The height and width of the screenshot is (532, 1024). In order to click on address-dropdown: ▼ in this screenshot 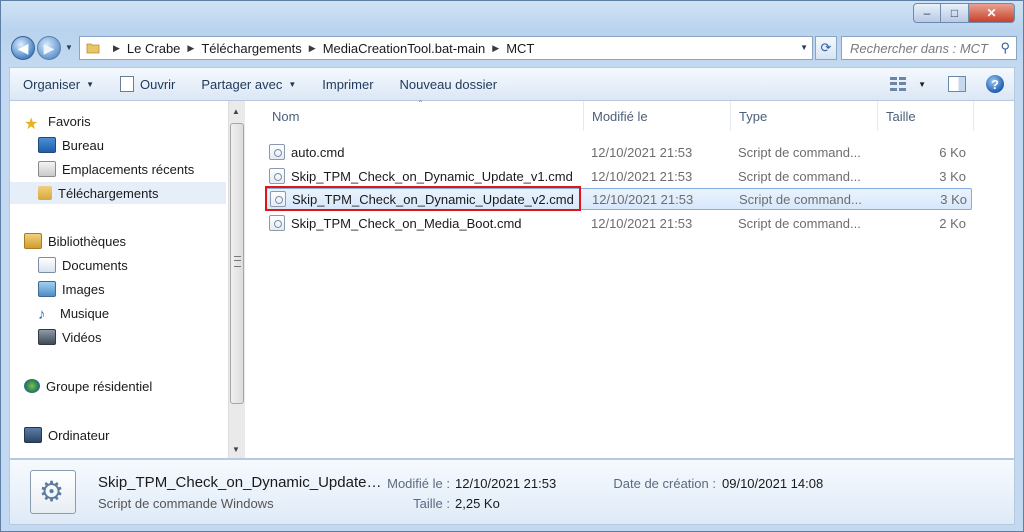, I will do `click(804, 47)`.